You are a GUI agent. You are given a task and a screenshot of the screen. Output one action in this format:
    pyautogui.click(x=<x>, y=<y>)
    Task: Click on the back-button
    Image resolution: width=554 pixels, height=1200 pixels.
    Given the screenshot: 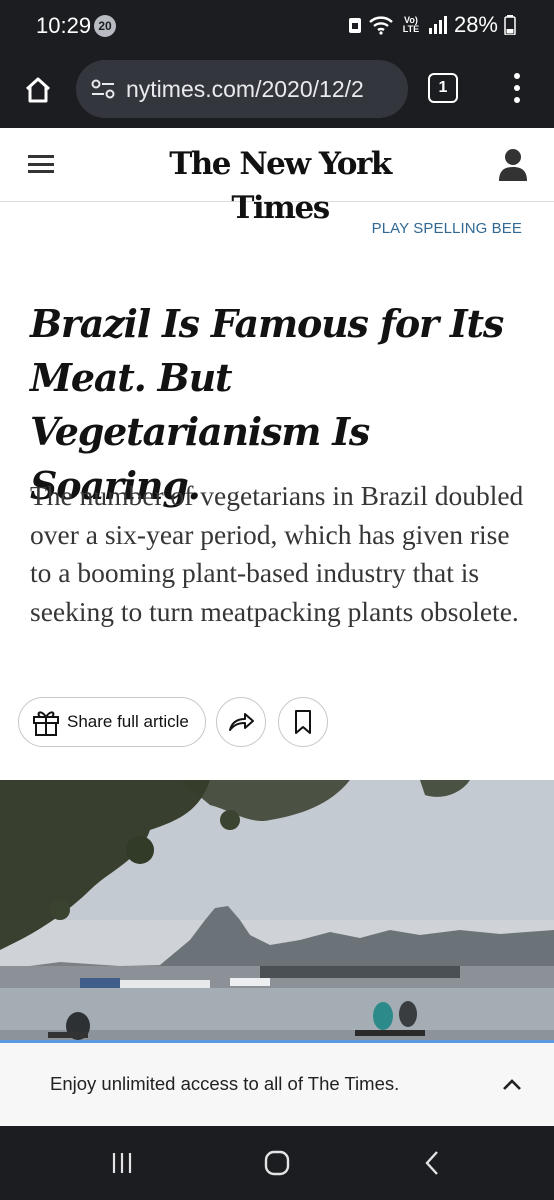 What is the action you would take?
    pyautogui.click(x=433, y=1163)
    